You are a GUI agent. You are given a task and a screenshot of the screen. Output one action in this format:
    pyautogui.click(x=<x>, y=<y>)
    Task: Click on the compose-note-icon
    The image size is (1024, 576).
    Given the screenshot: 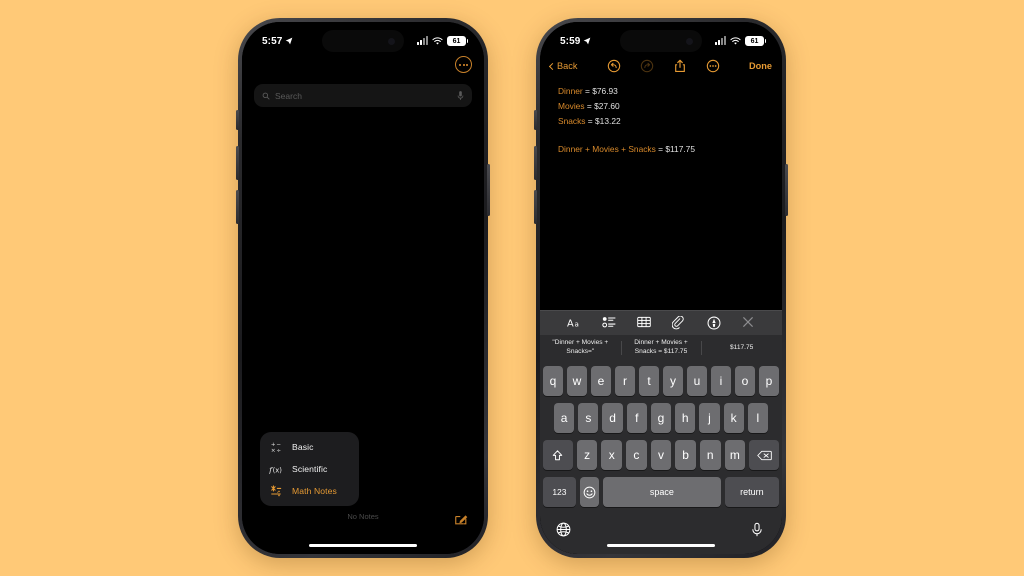 What is the action you would take?
    pyautogui.click(x=461, y=519)
    